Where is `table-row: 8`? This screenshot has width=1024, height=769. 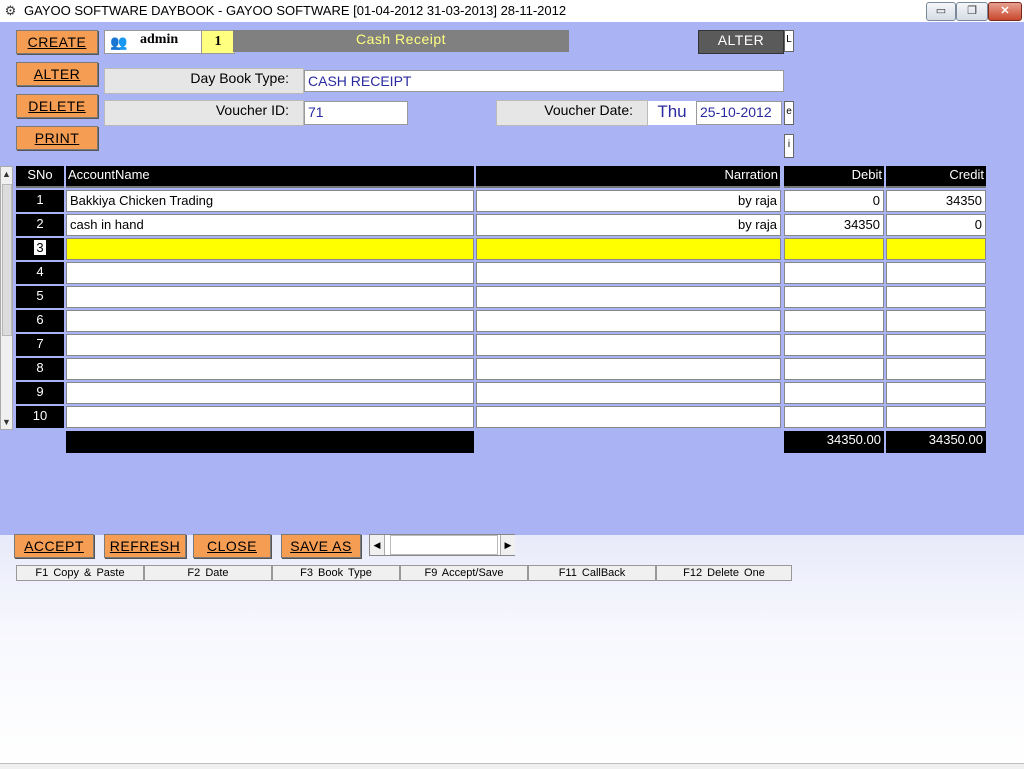 table-row: 8 is located at coordinates (512, 370).